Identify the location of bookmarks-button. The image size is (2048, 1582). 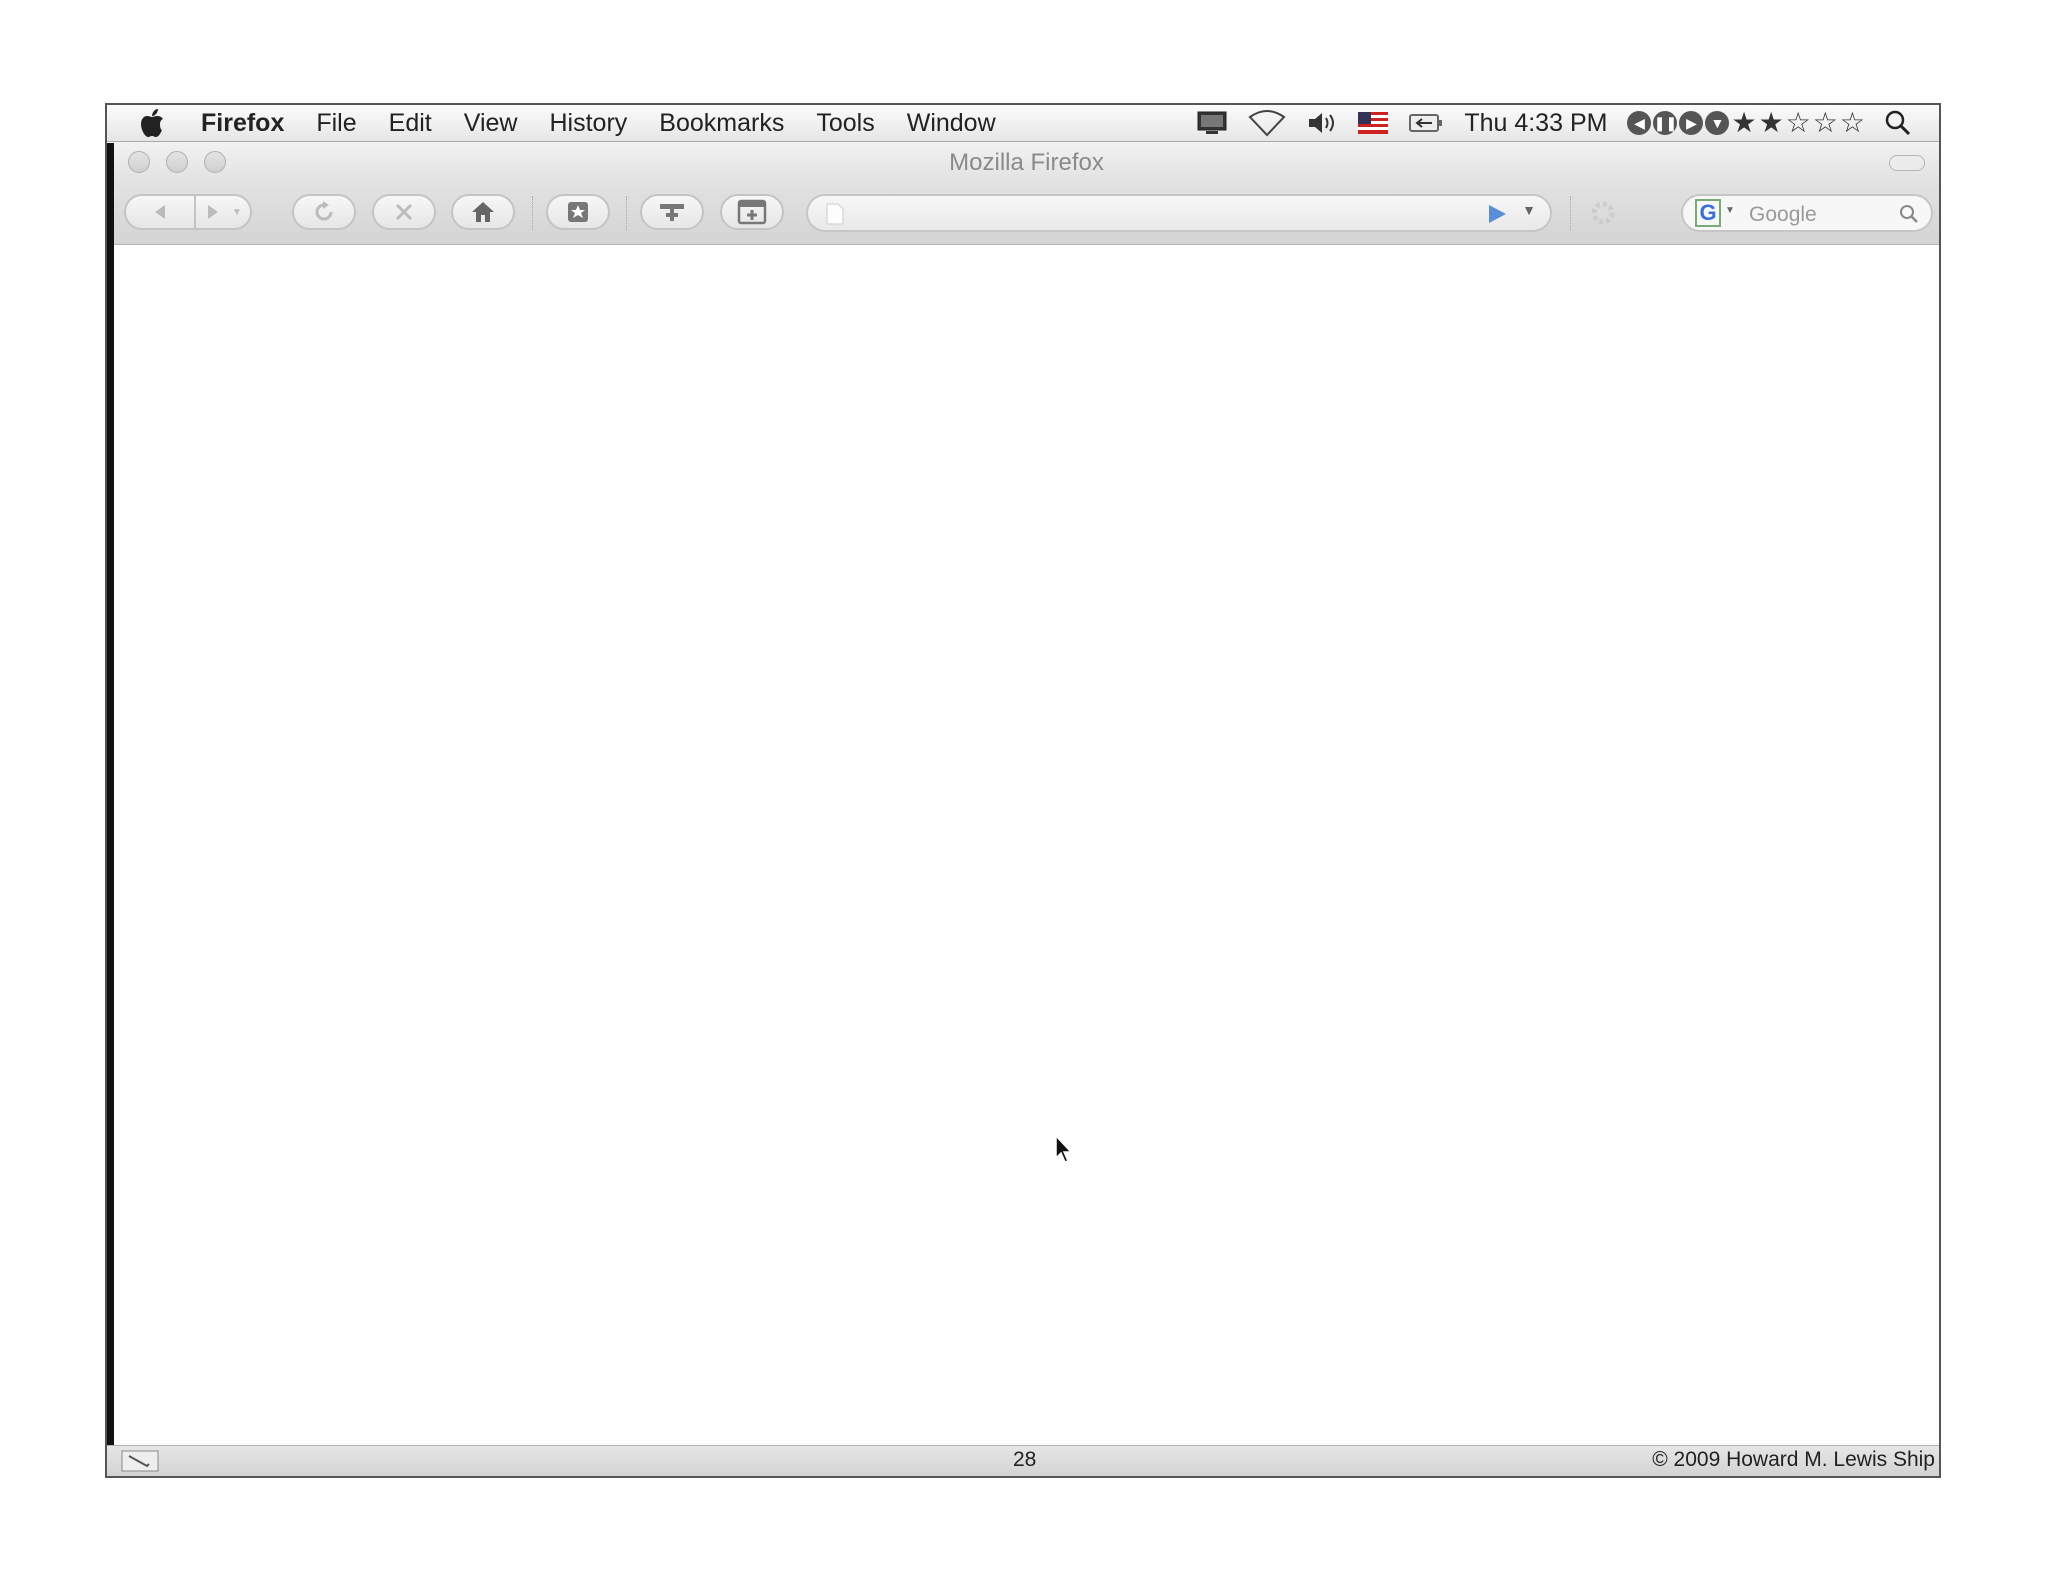
(578, 212).